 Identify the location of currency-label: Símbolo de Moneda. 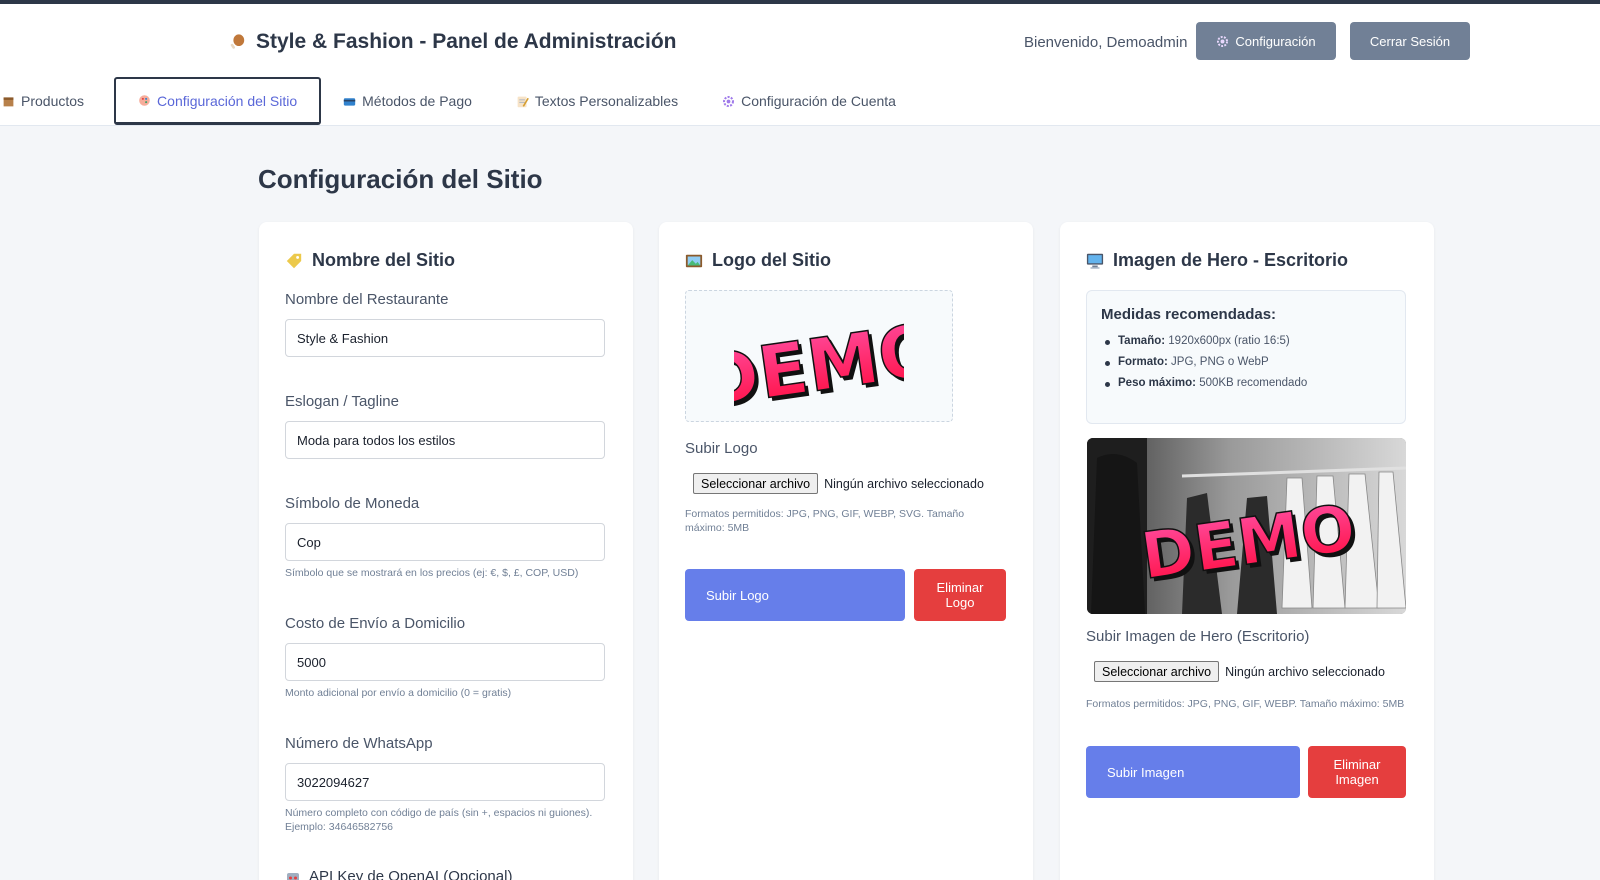
(352, 503).